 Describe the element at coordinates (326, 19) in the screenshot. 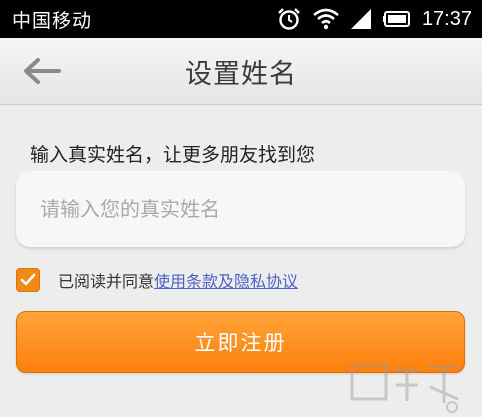

I see `wifi-icon` at that location.